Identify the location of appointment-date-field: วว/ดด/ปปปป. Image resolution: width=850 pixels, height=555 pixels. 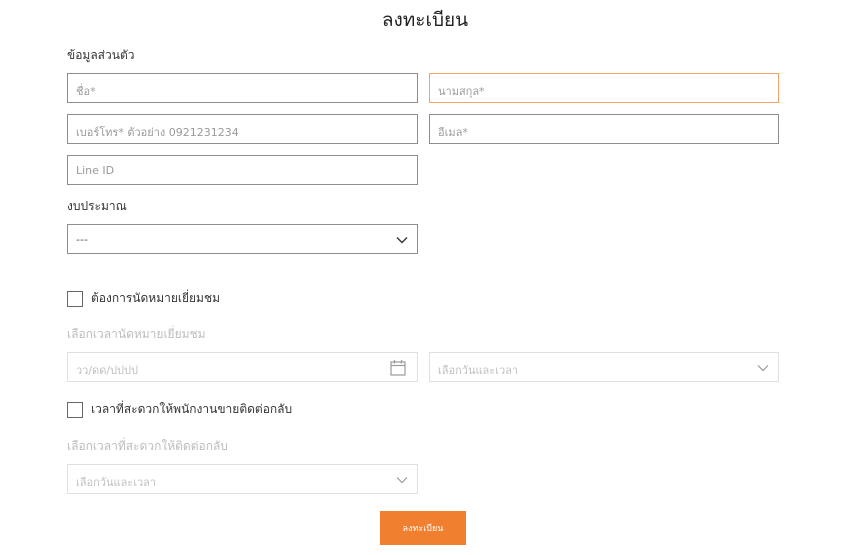
(242, 367).